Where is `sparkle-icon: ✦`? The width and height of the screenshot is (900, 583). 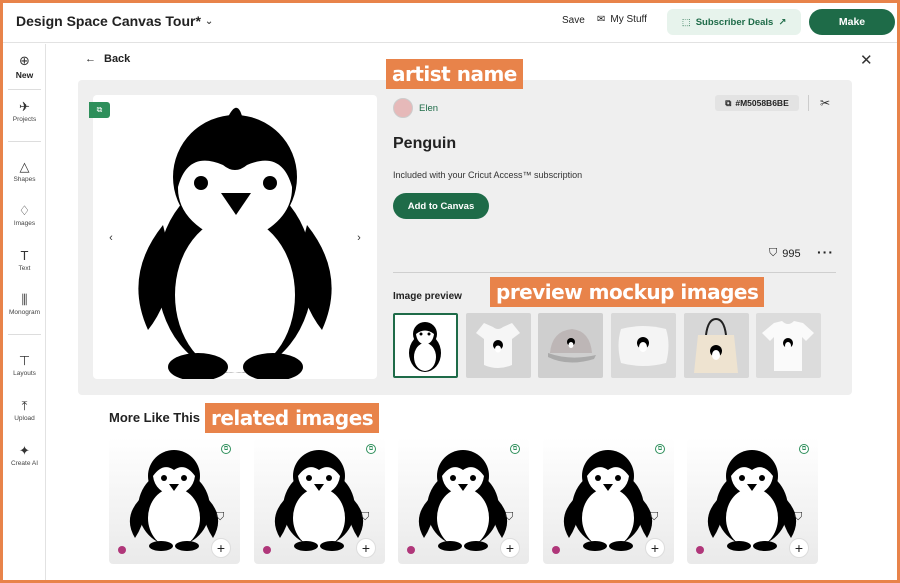 sparkle-icon: ✦ is located at coordinates (24, 450).